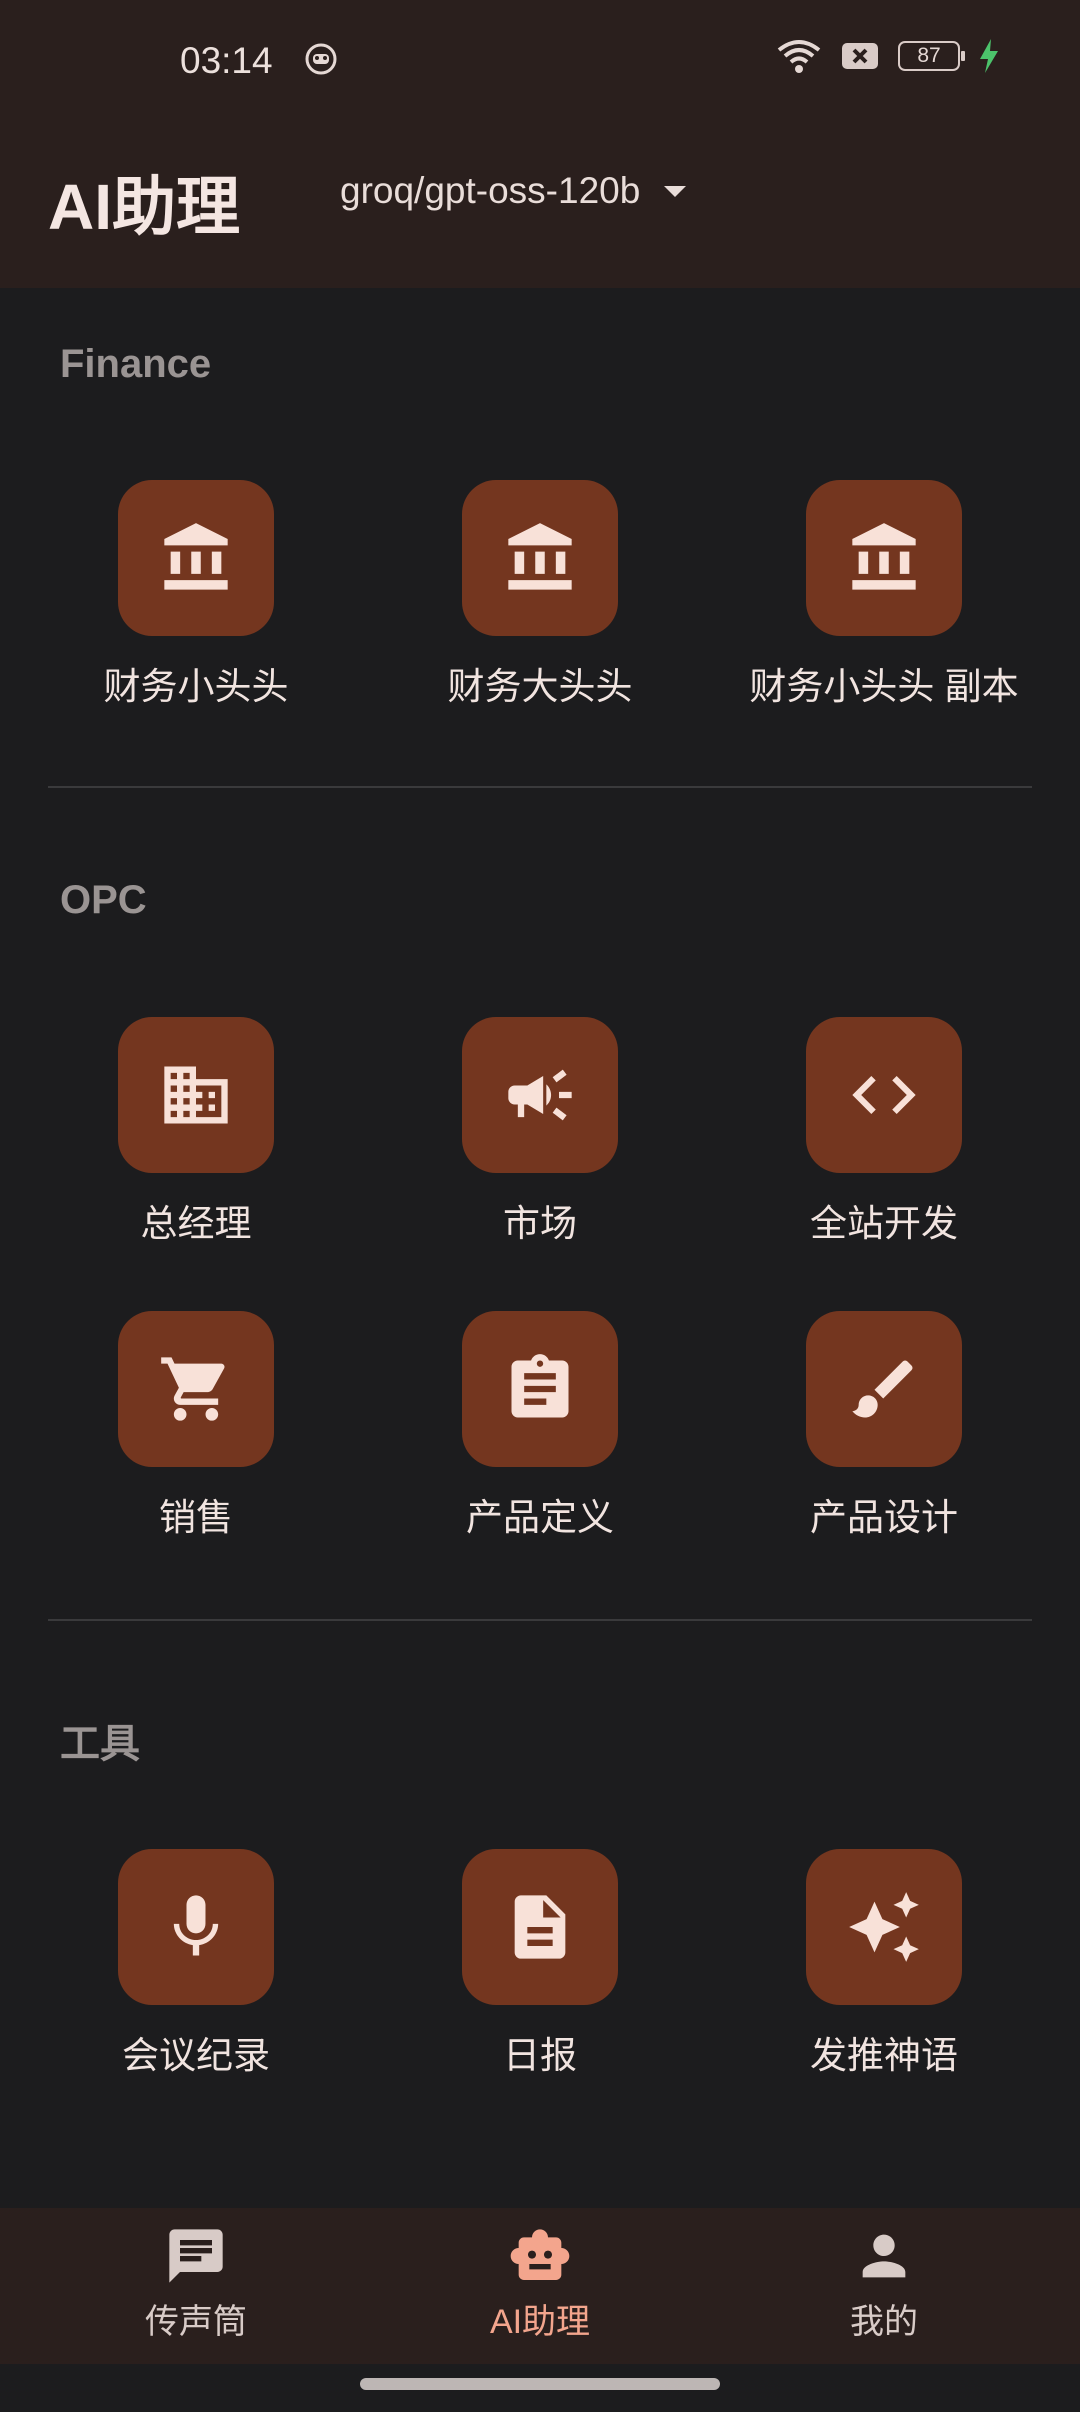  I want to click on assistant-tile: 发推神语, so click(884, 1964).